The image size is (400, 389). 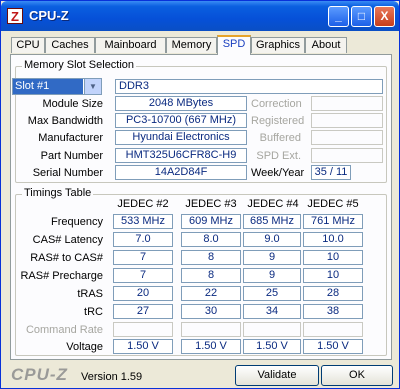 What do you see at coordinates (143, 221) in the screenshot?
I see `timing-cell: 533 MHz` at bounding box center [143, 221].